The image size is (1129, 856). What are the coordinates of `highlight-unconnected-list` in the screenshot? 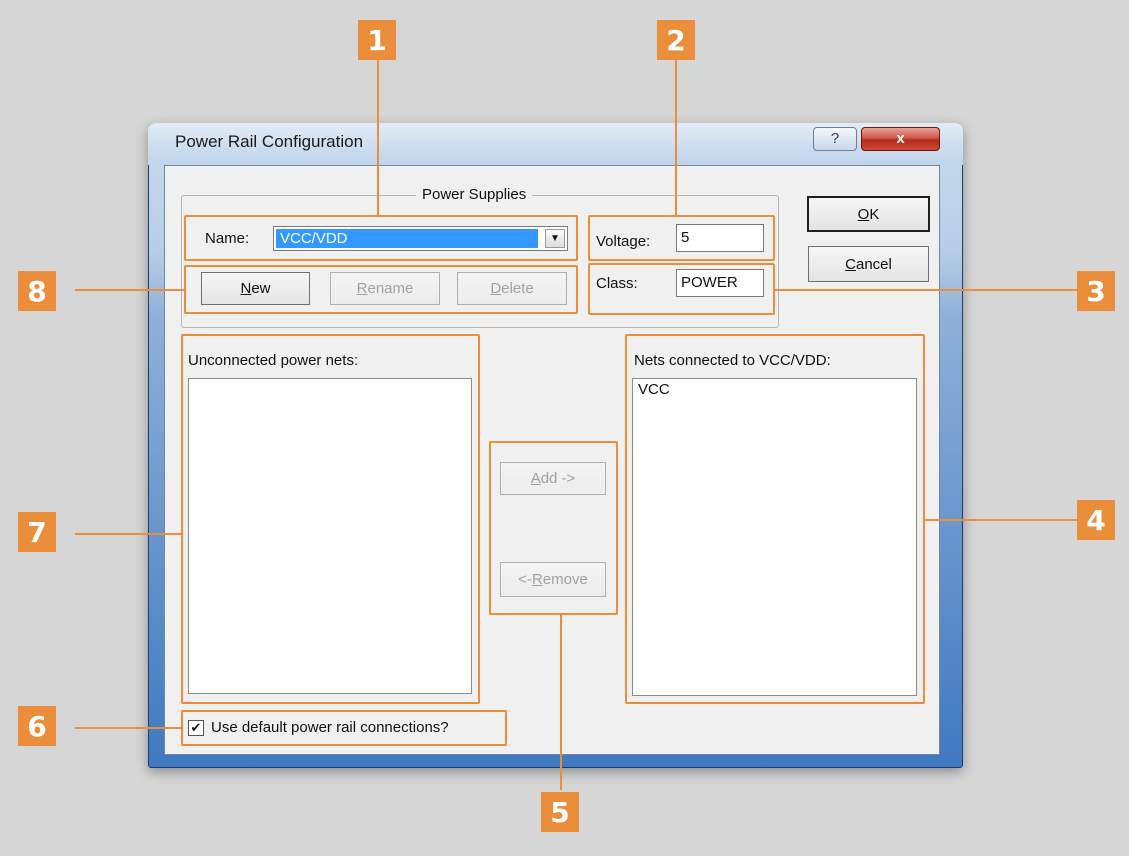 It's located at (330, 519).